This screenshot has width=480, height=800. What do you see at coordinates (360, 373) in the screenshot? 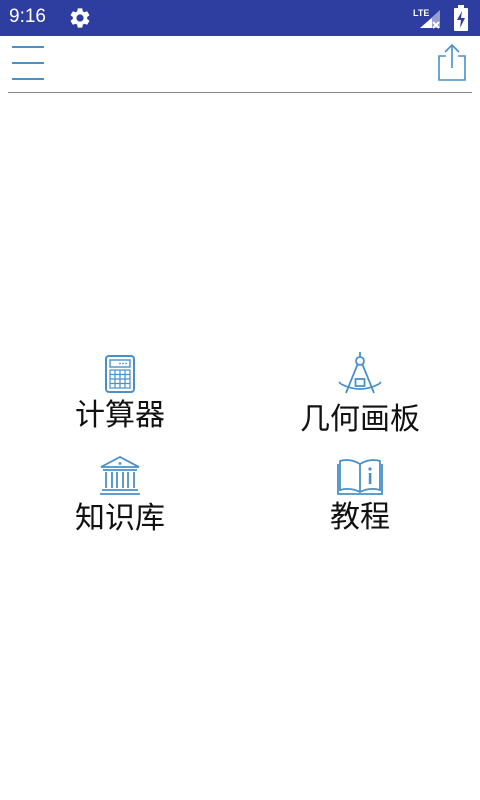
I see `compass-icon` at bounding box center [360, 373].